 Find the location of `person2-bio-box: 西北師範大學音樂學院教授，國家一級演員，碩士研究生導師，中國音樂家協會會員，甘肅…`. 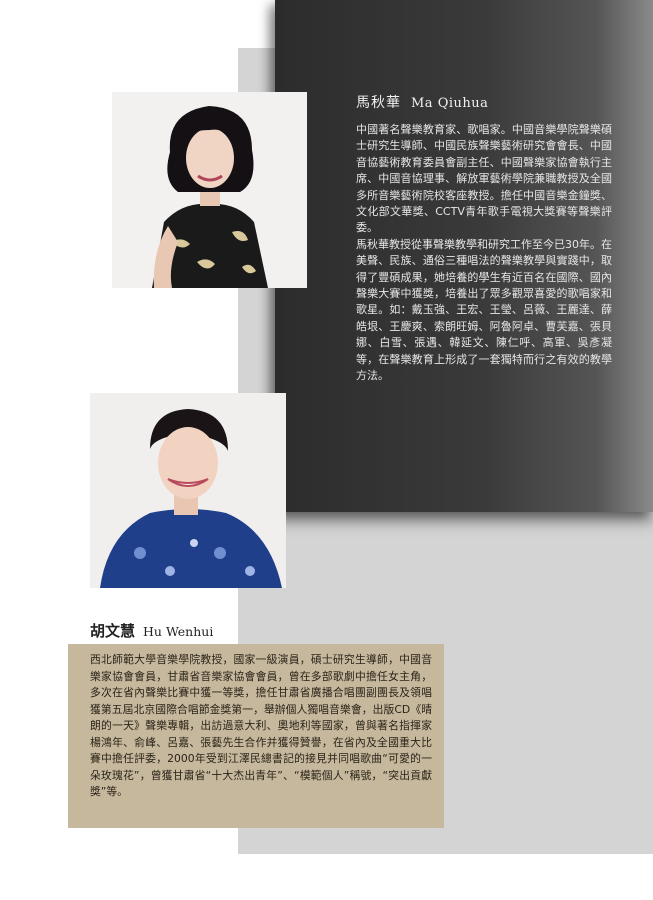

person2-bio-box: 西北師範大學音樂學院教授，國家一級演員，碩士研究生導師，中國音樂家協會會員，甘肅… is located at coordinates (256, 736).